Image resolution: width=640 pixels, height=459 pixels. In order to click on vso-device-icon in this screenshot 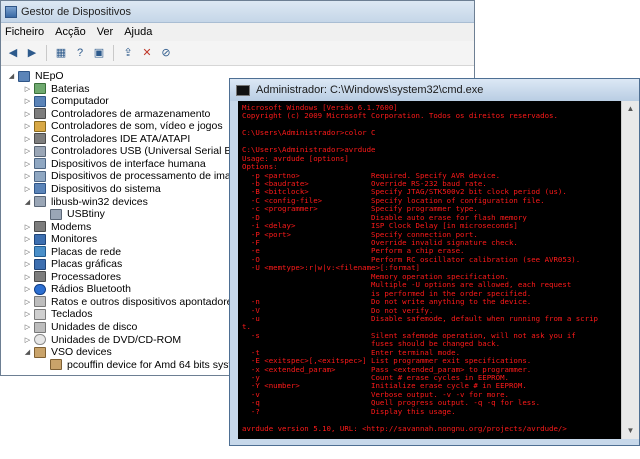, I will do `click(56, 365)`.